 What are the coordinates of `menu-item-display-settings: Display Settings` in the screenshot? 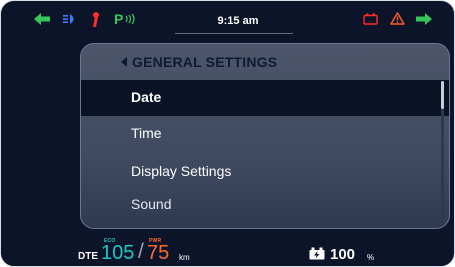 It's located at (265, 172).